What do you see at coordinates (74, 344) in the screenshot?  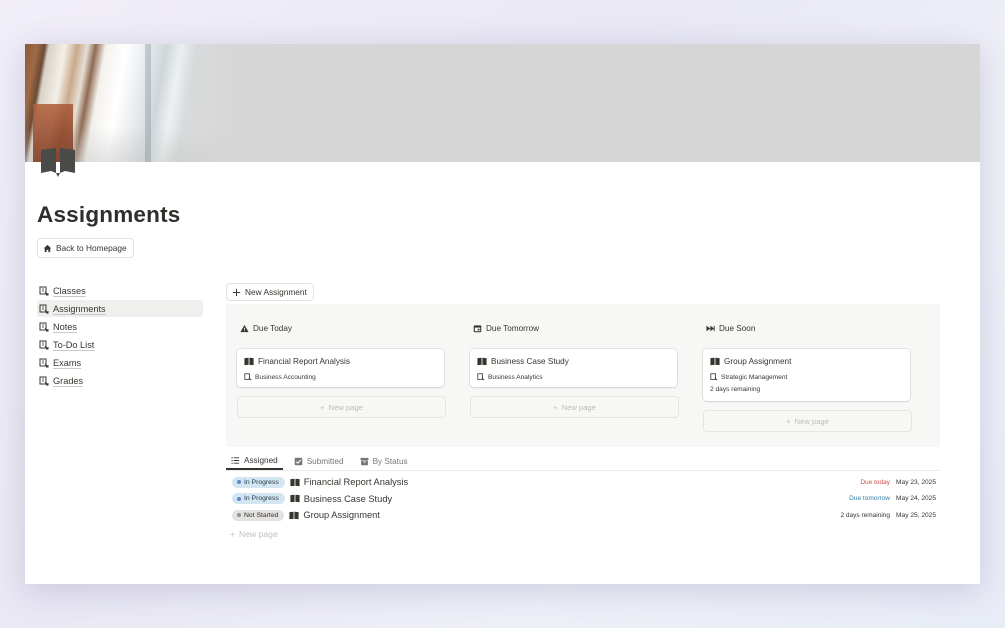 I see `sidebar-item-label: To-Do List` at bounding box center [74, 344].